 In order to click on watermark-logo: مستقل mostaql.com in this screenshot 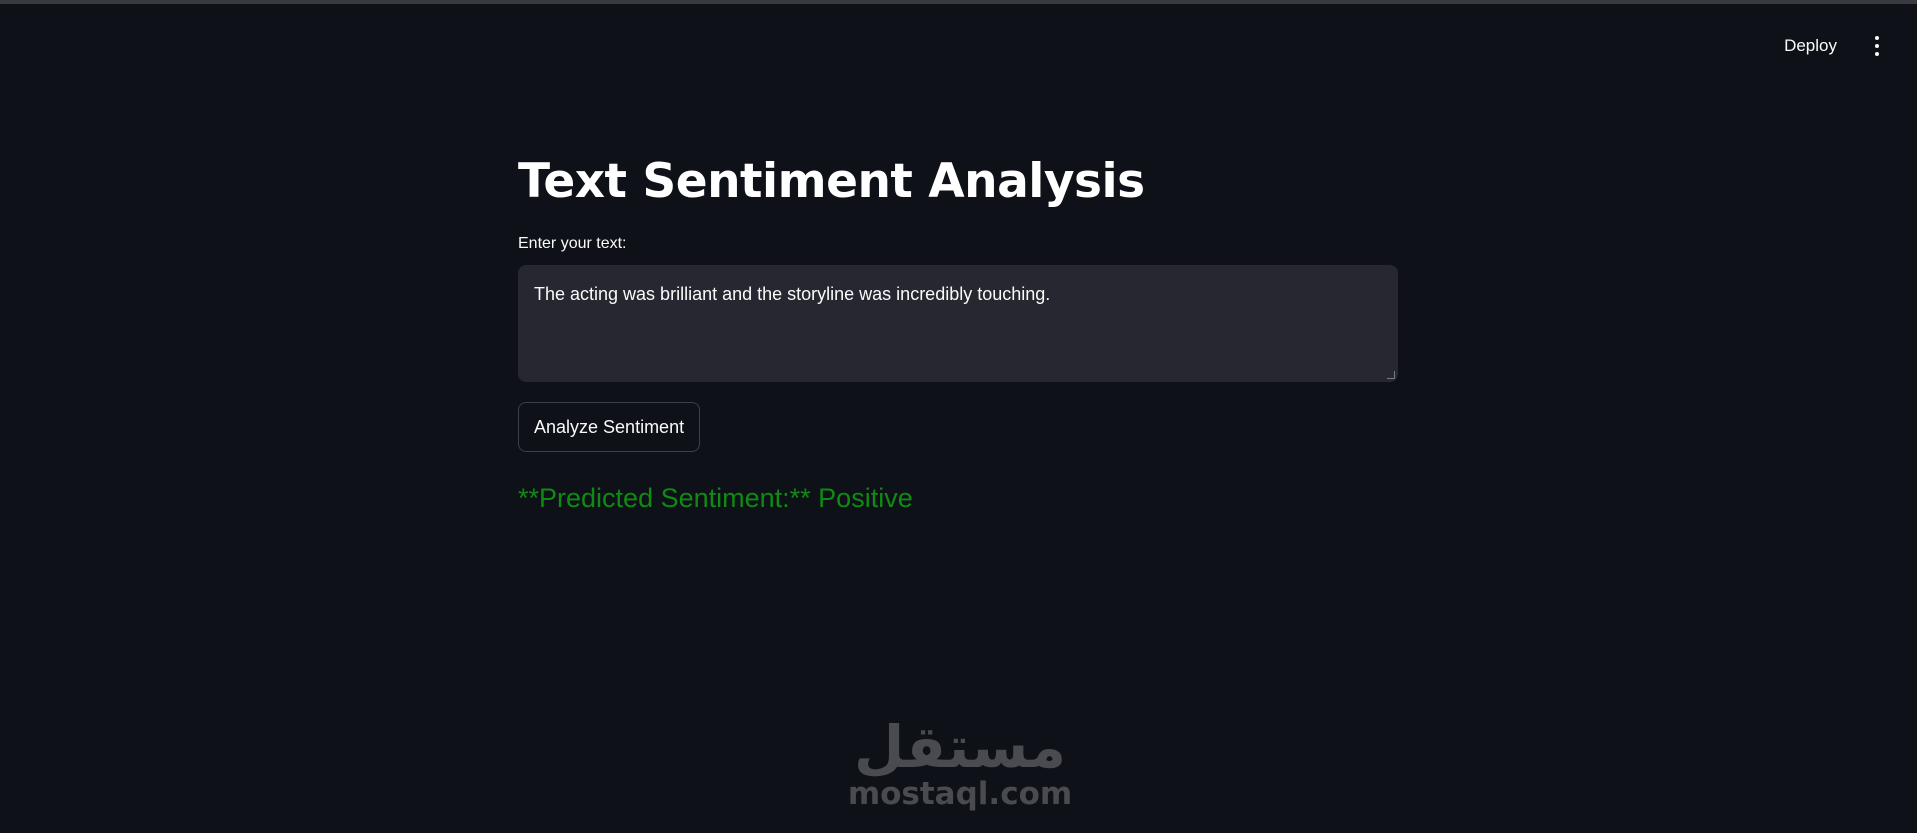, I will do `click(960, 765)`.